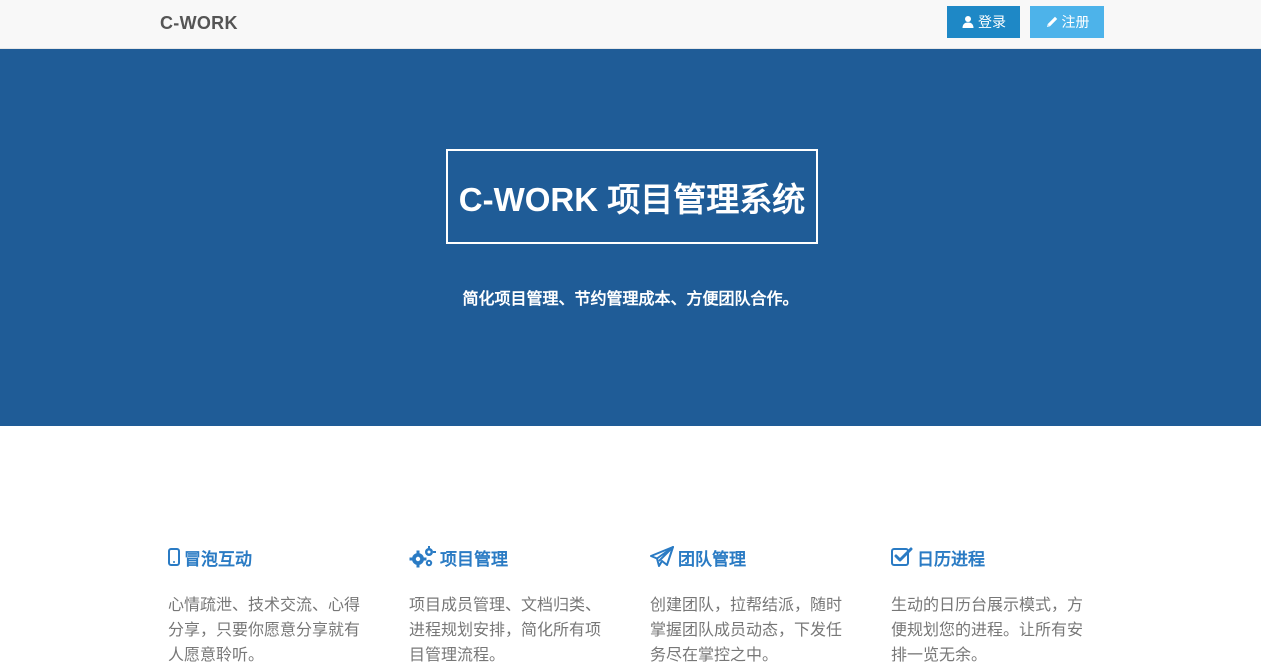  I want to click on feature-description: 项目成员管理、文档归类、进程规划安排，简化所有项目管理流程。, so click(505, 630).